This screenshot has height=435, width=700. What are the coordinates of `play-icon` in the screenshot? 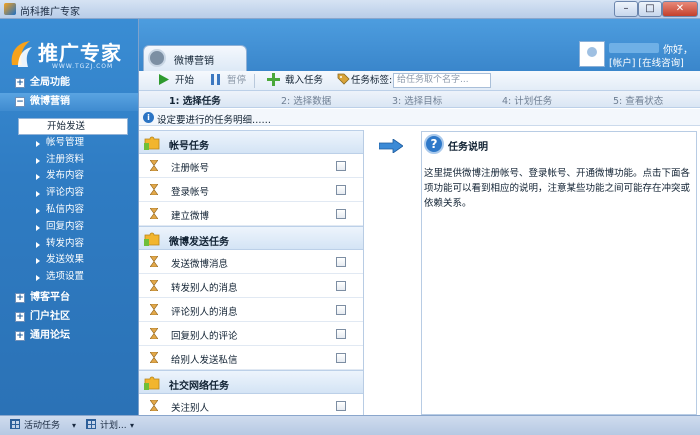 It's located at (164, 79).